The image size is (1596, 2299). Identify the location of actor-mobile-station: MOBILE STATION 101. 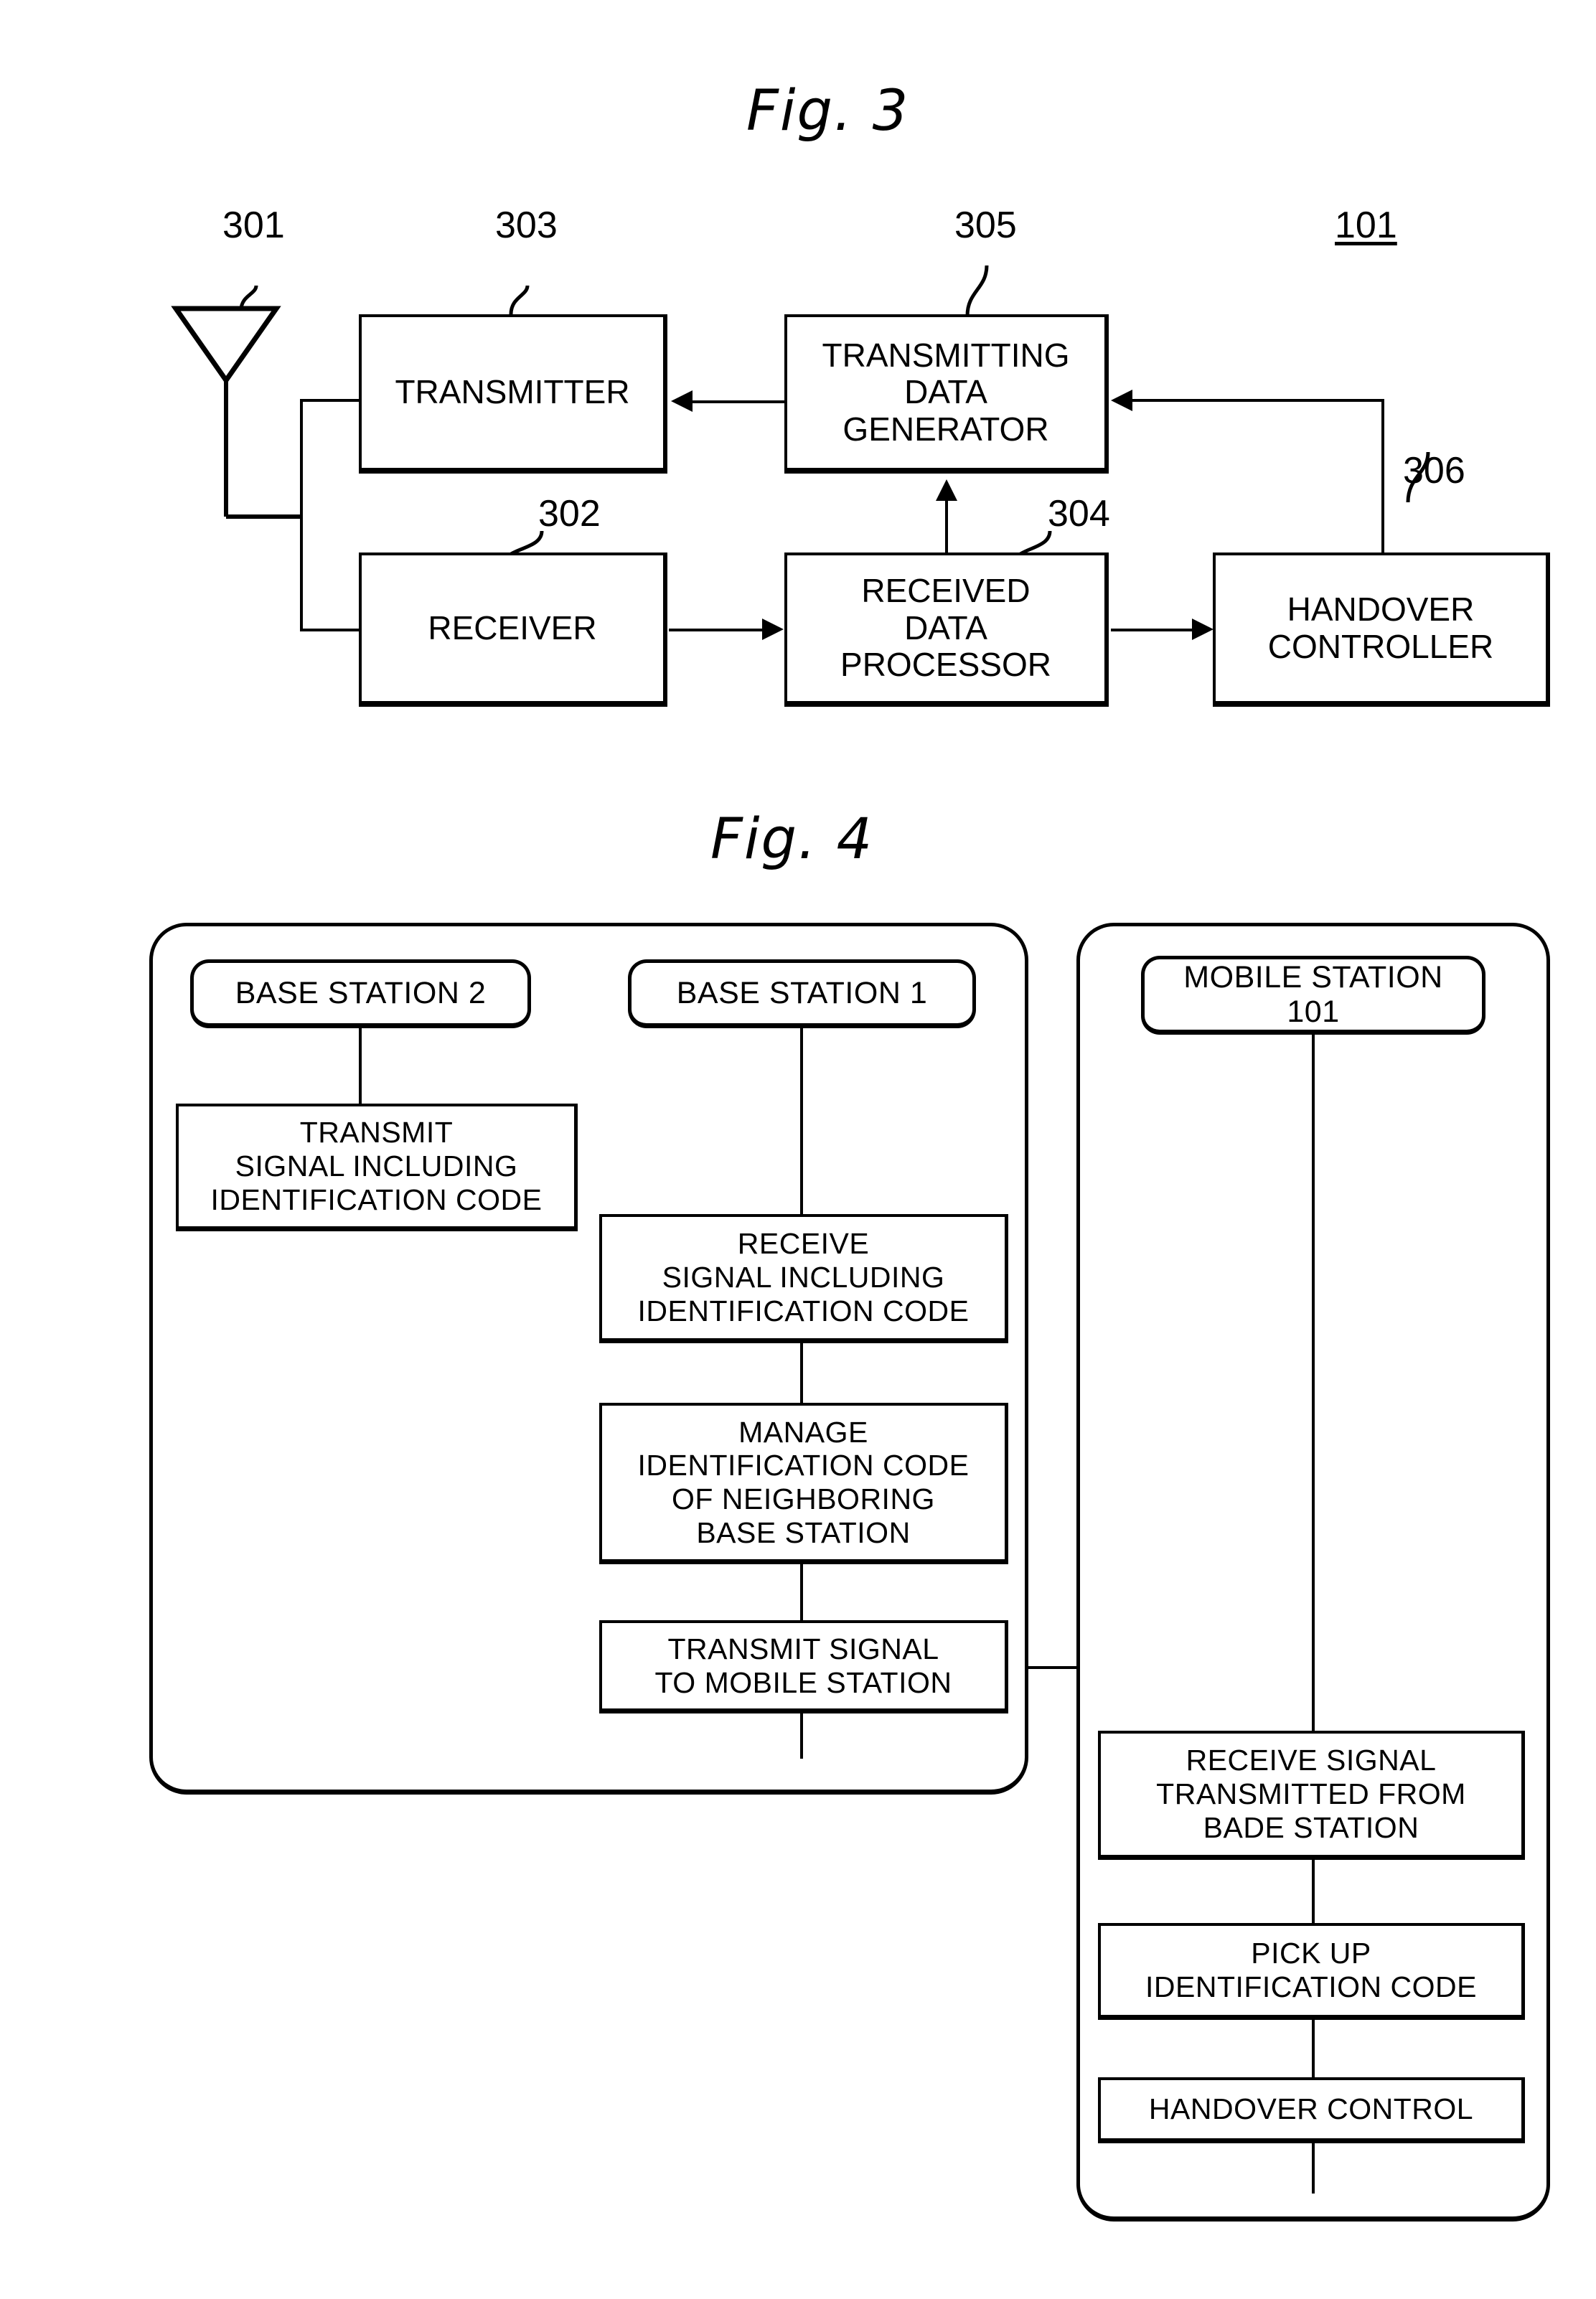
(1313, 995).